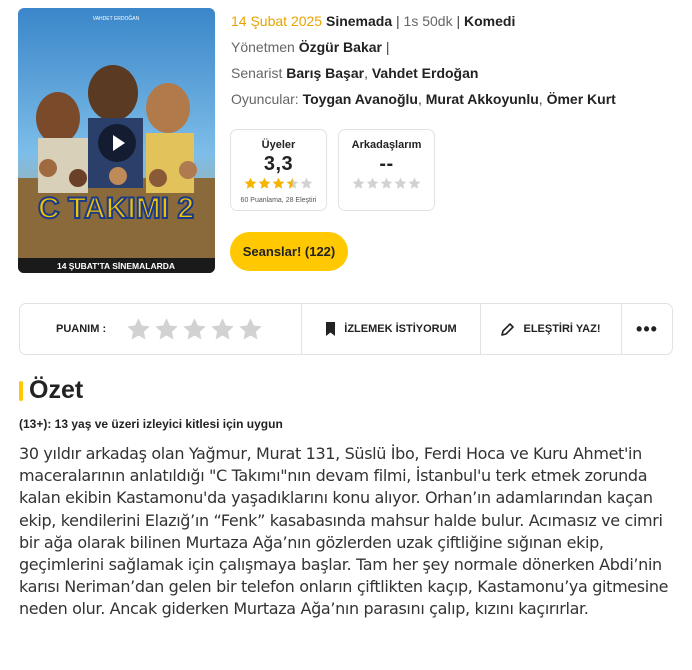  Describe the element at coordinates (581, 99) in the screenshot. I see `cast-member: Ömer Kurt` at that location.